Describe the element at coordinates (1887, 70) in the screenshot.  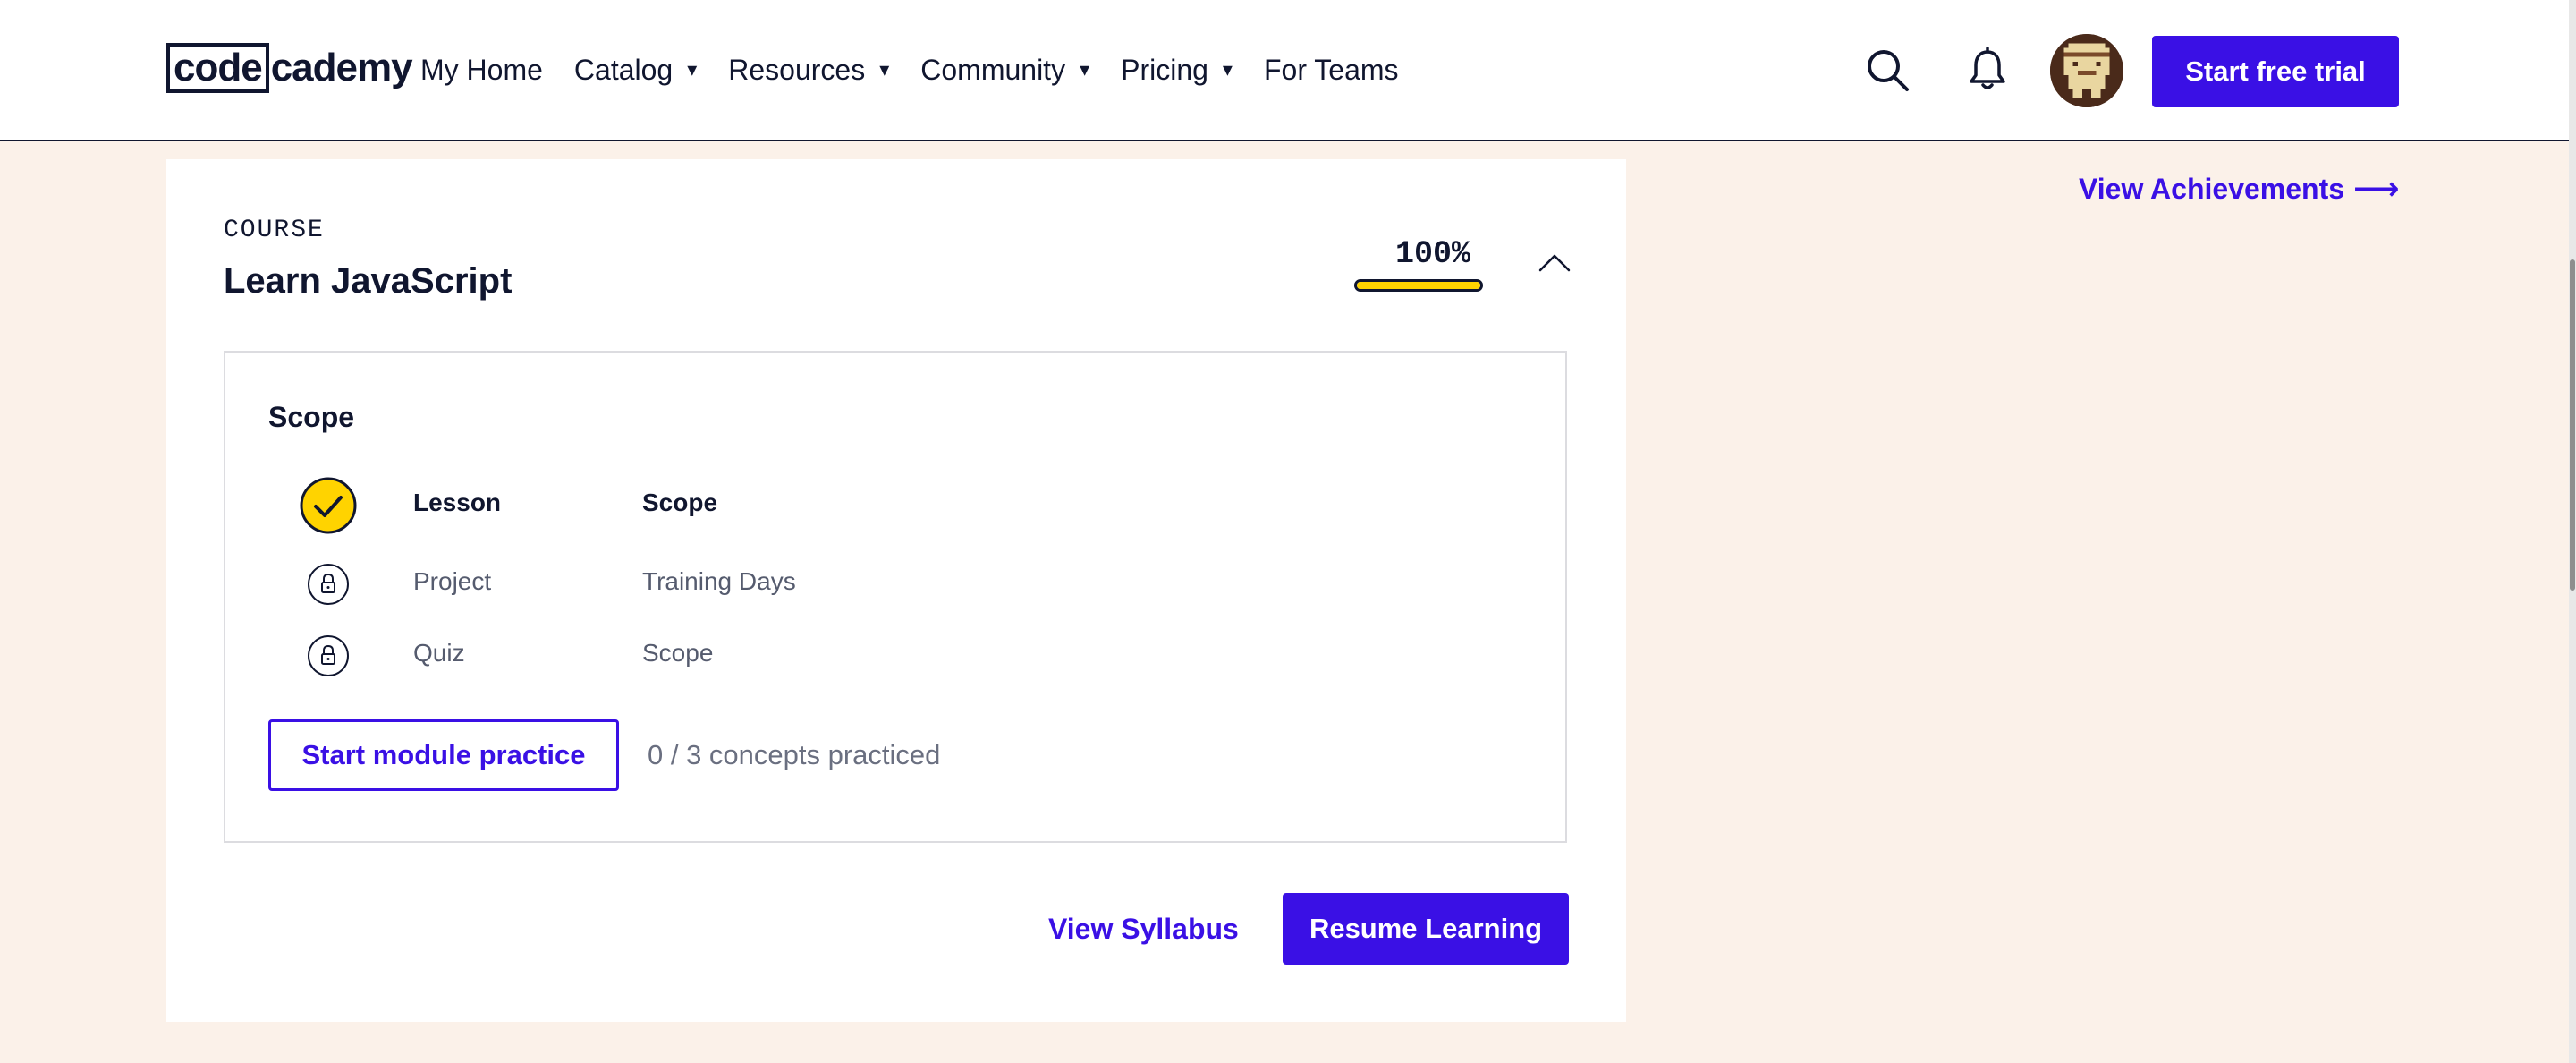
I see `search-icon` at that location.